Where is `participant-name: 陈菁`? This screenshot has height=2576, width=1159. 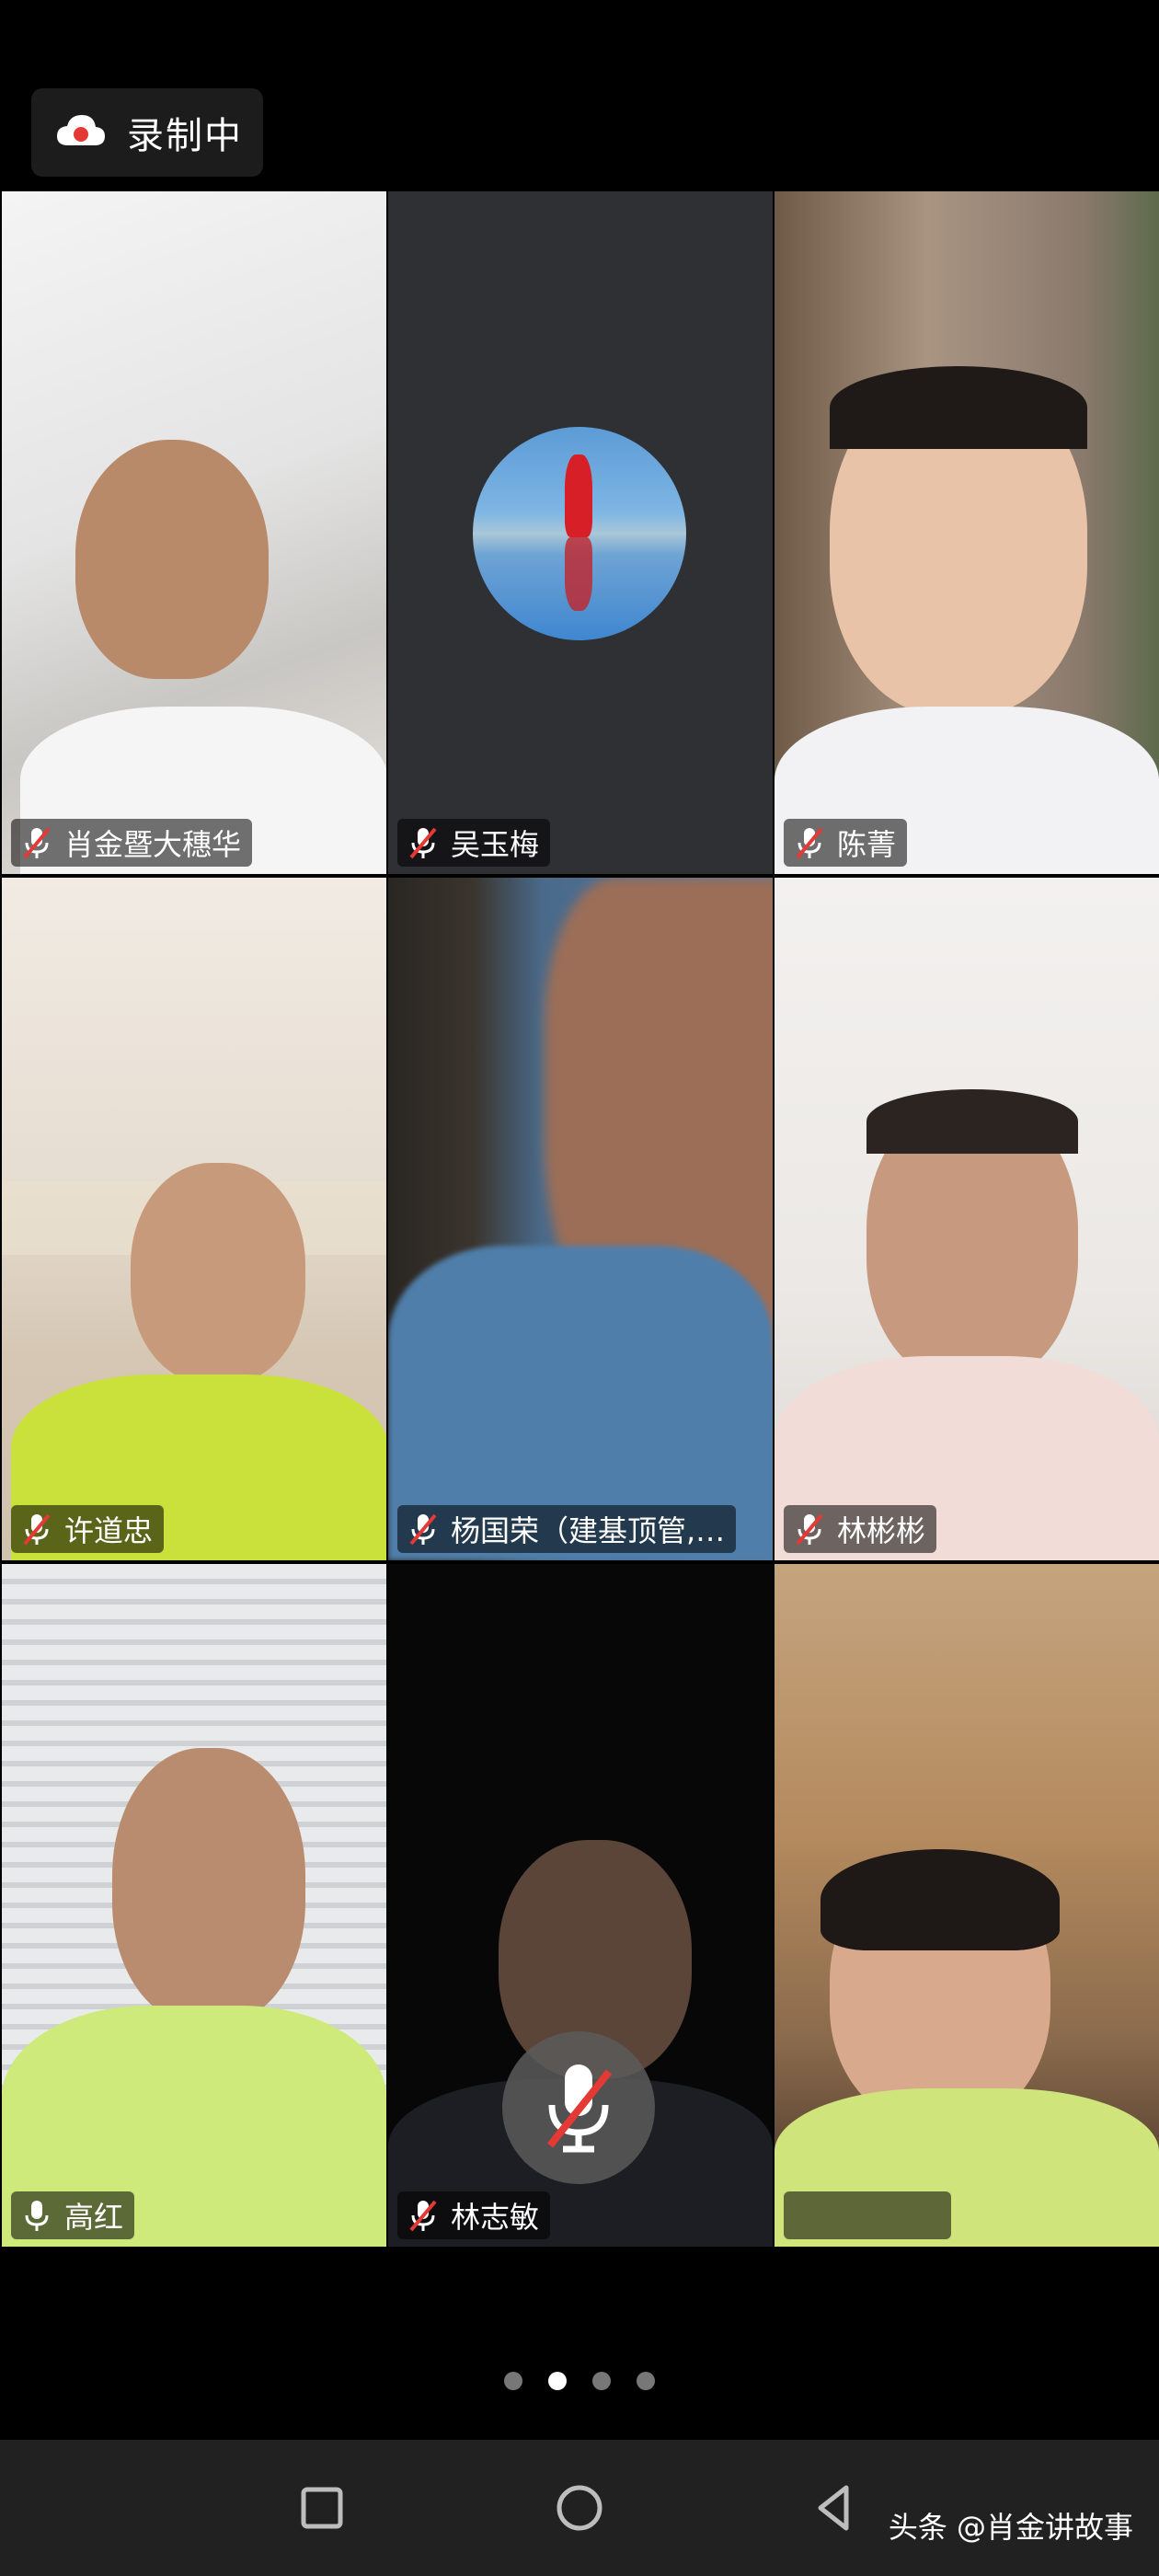
participant-name: 陈菁 is located at coordinates (867, 844).